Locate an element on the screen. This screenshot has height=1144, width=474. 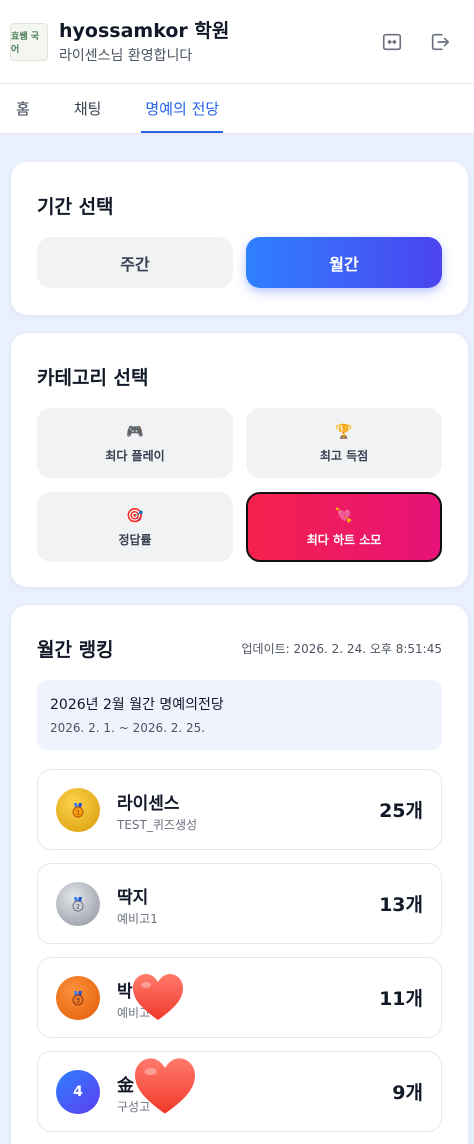
ranking-row: 2 딱지 예비고1 13개 is located at coordinates (239, 903).